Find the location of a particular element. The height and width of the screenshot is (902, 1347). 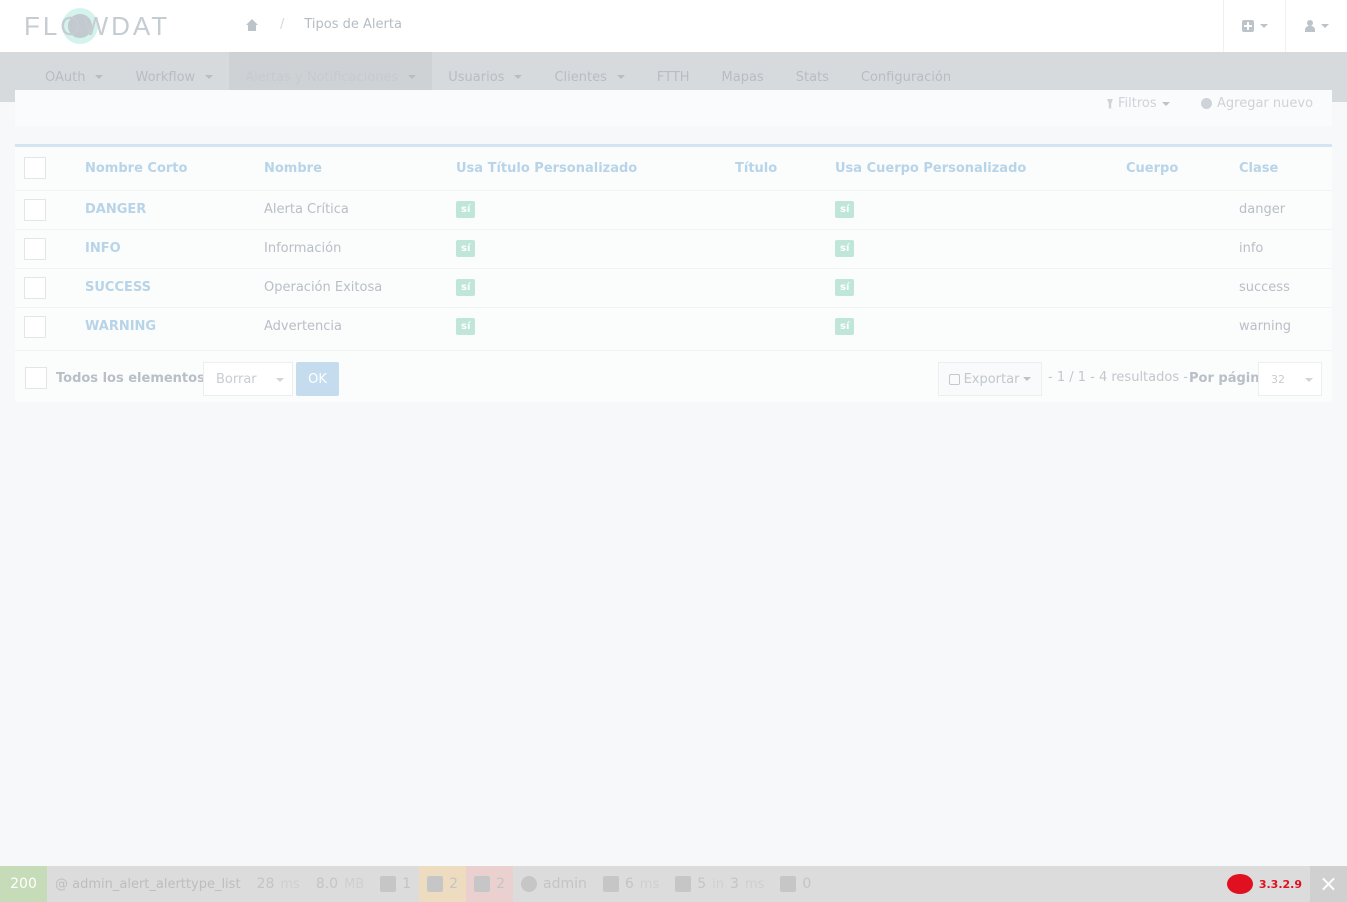

symfony-version: 3.3.2.9 is located at coordinates (1264, 884).